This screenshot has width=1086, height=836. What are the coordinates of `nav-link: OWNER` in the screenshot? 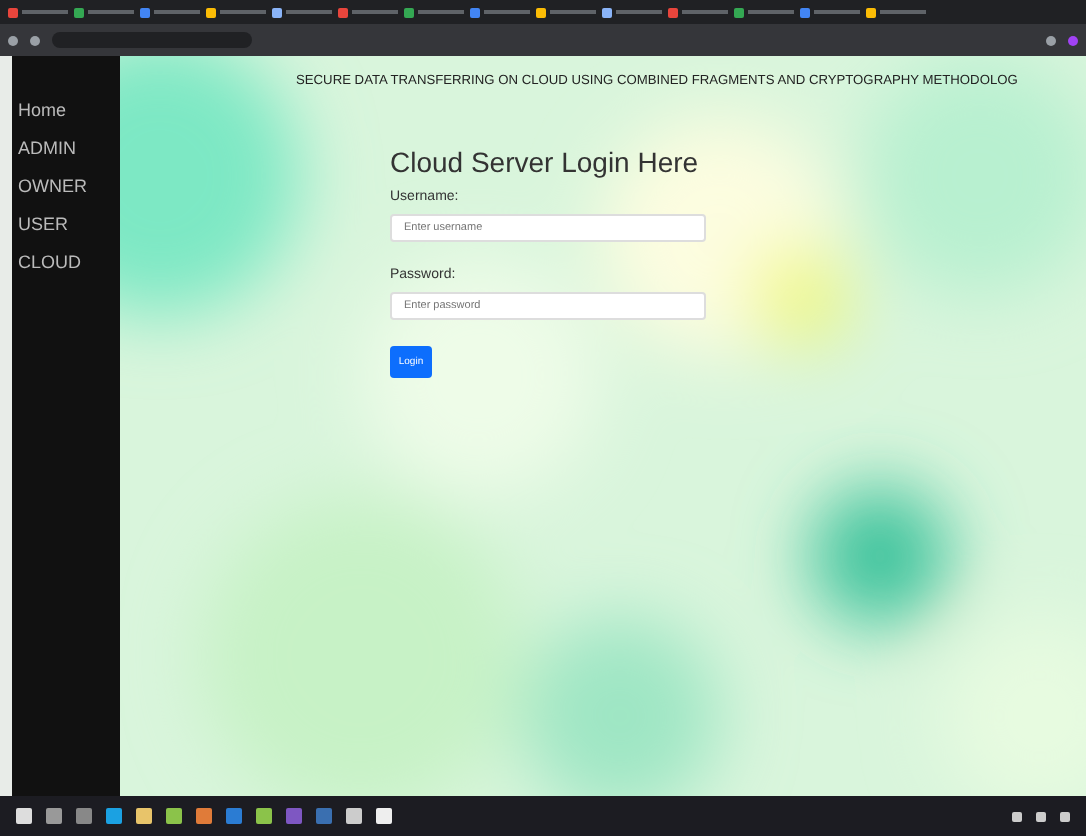 It's located at (66, 186).